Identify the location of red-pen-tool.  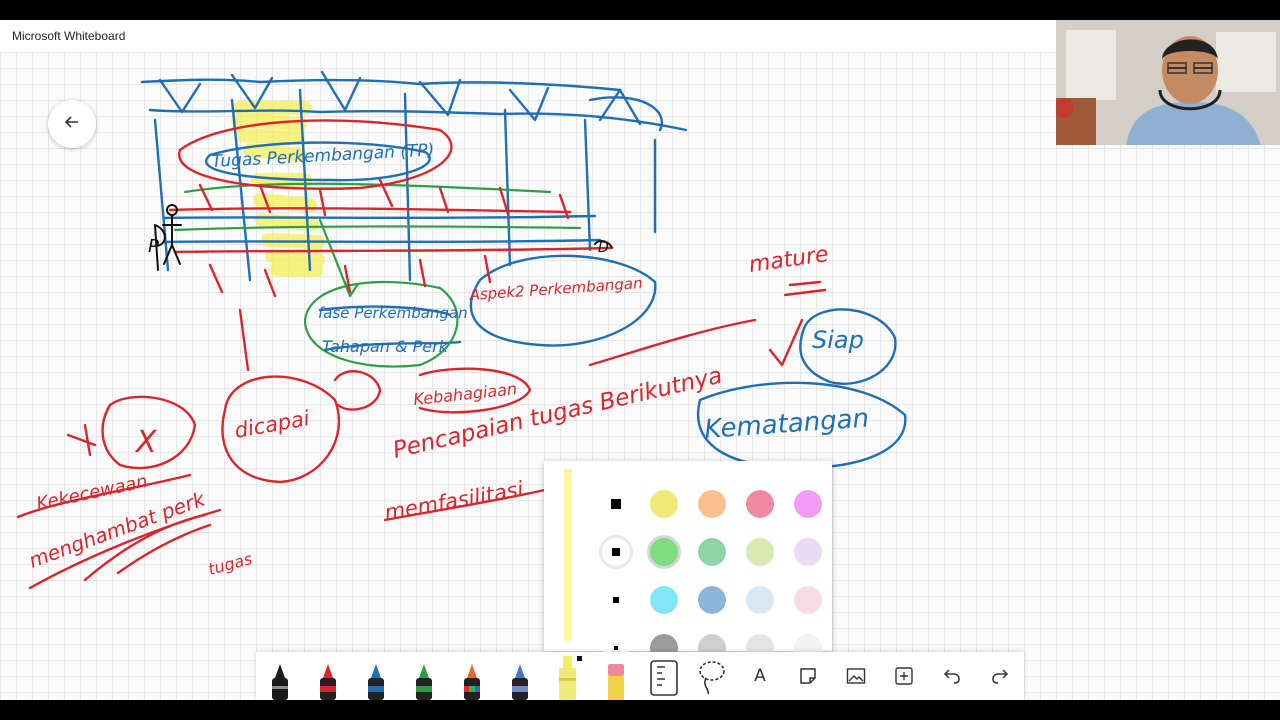
(328, 676).